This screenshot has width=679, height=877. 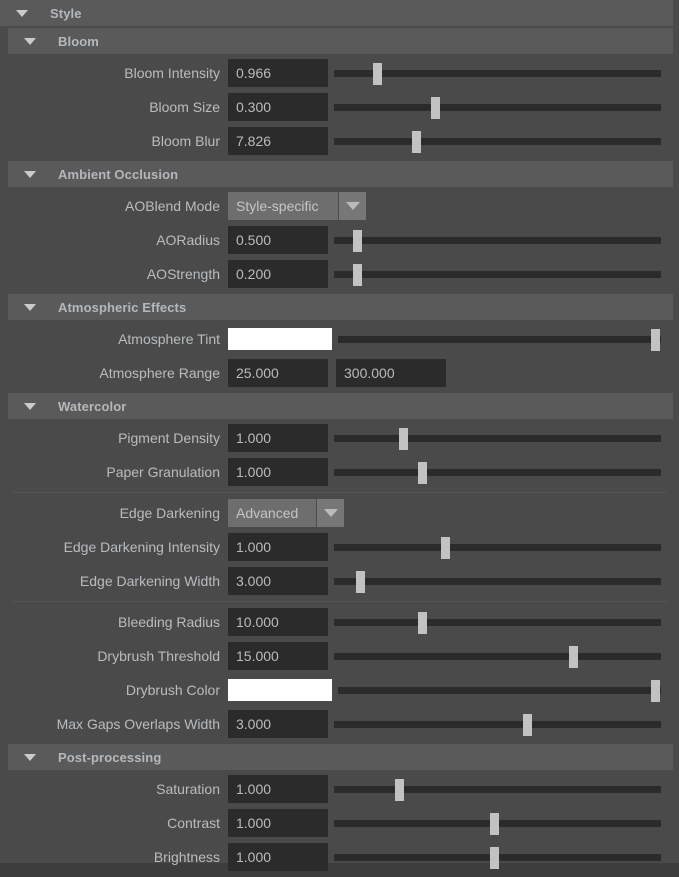 What do you see at coordinates (339, 492) in the screenshot?
I see `row-separator` at bounding box center [339, 492].